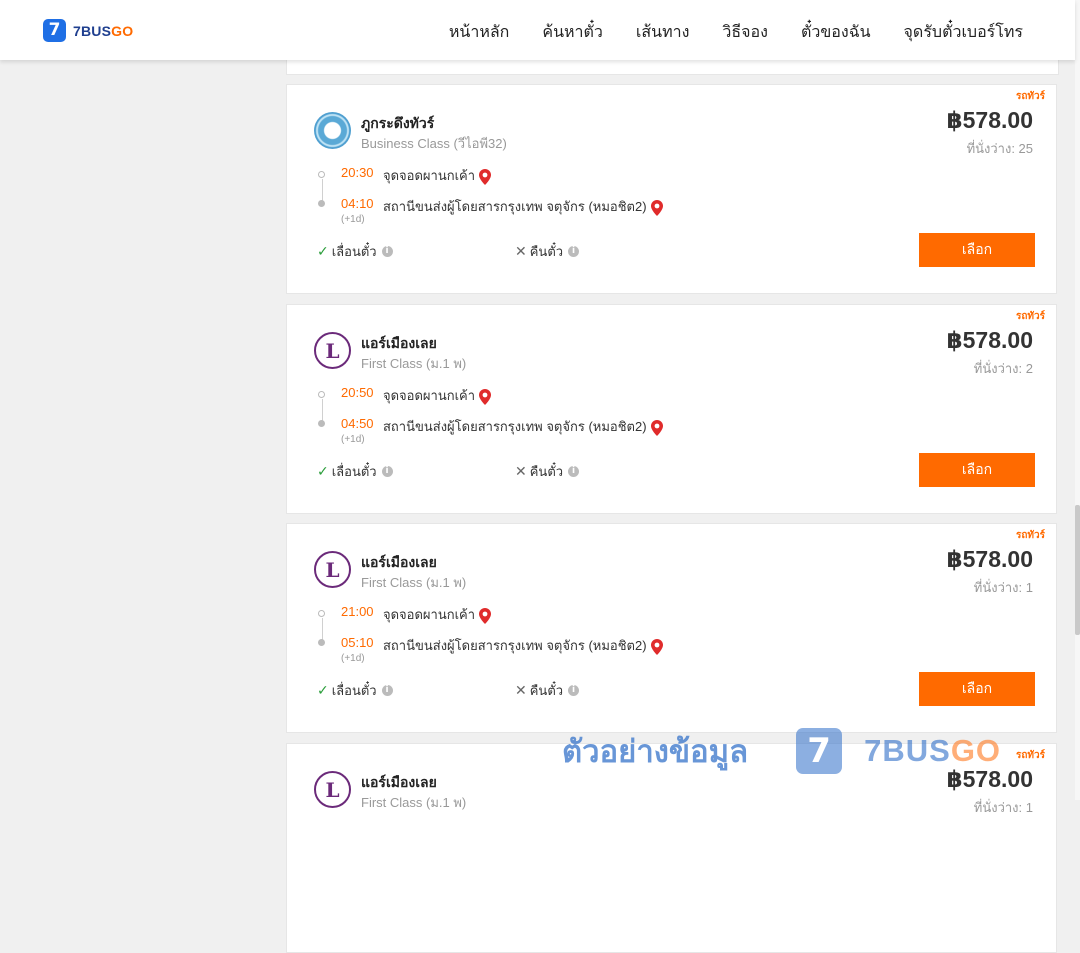 The width and height of the screenshot is (1080, 953). What do you see at coordinates (1077, 400) in the screenshot?
I see `scrollbar` at bounding box center [1077, 400].